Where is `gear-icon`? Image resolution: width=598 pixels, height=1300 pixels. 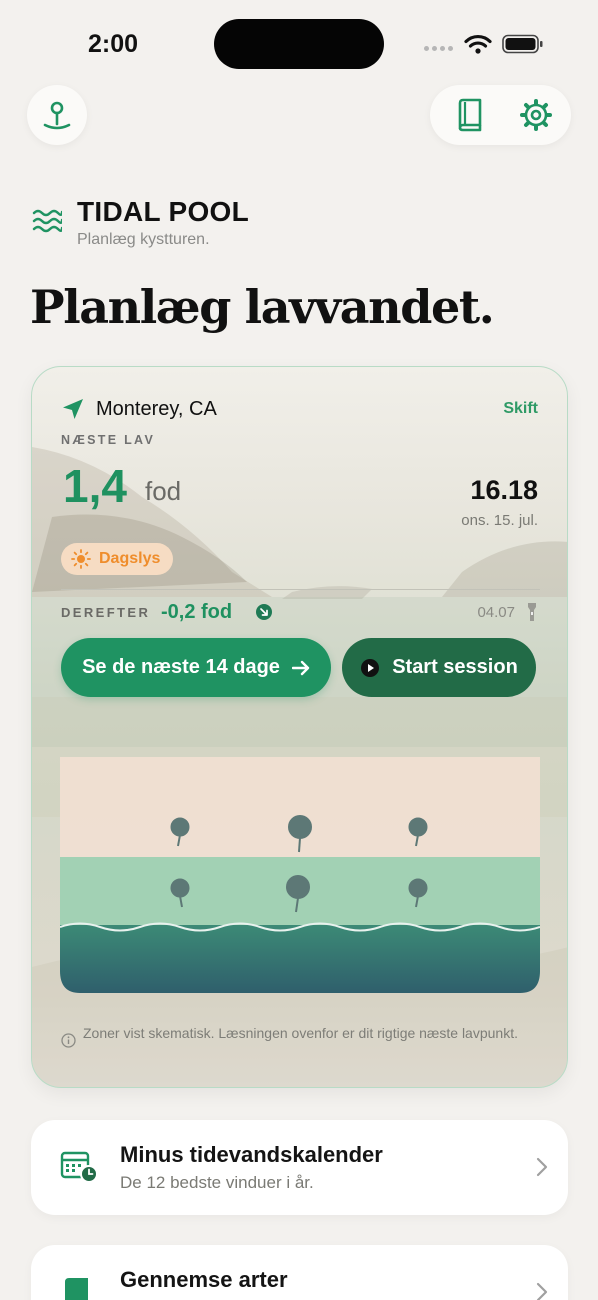
gear-icon is located at coordinates (536, 115).